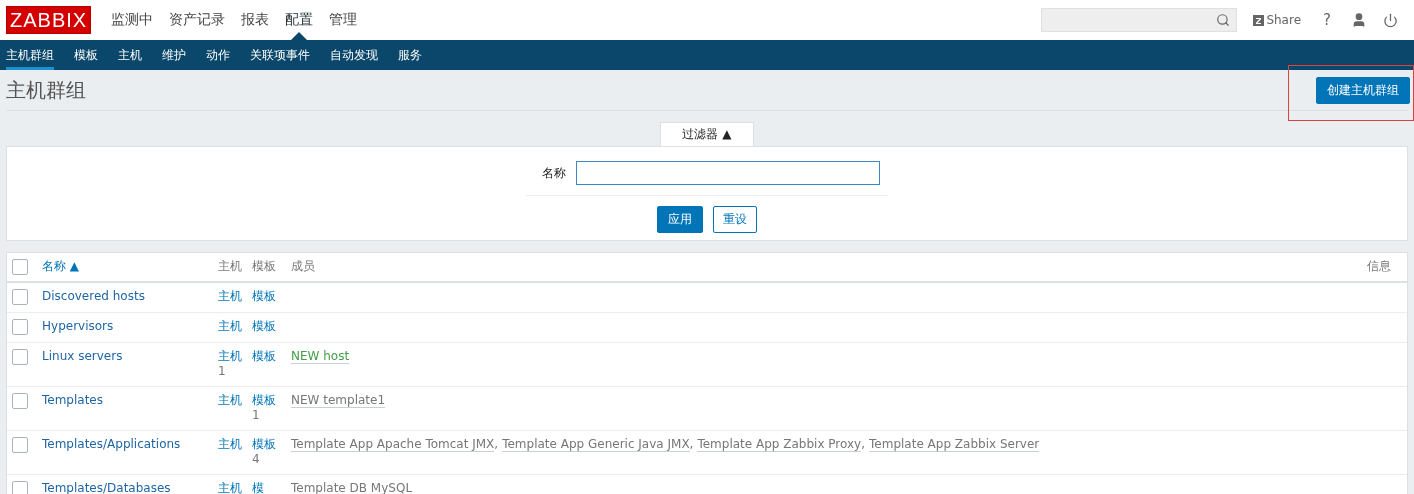 The width and height of the screenshot is (1414, 494). Describe the element at coordinates (197, 20) in the screenshot. I see `main-menu-item: 资产记录` at that location.